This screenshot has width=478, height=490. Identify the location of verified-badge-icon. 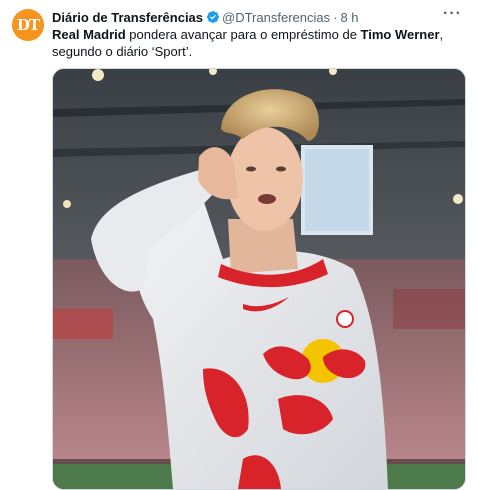
(213, 17).